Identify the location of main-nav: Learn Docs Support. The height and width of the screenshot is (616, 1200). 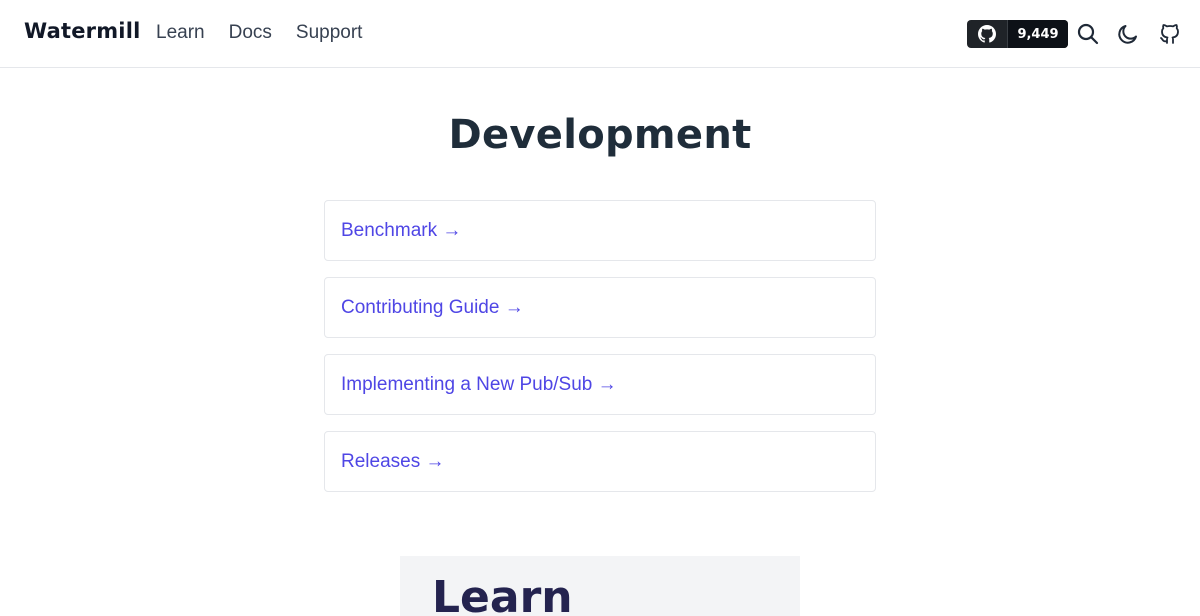
(259, 33).